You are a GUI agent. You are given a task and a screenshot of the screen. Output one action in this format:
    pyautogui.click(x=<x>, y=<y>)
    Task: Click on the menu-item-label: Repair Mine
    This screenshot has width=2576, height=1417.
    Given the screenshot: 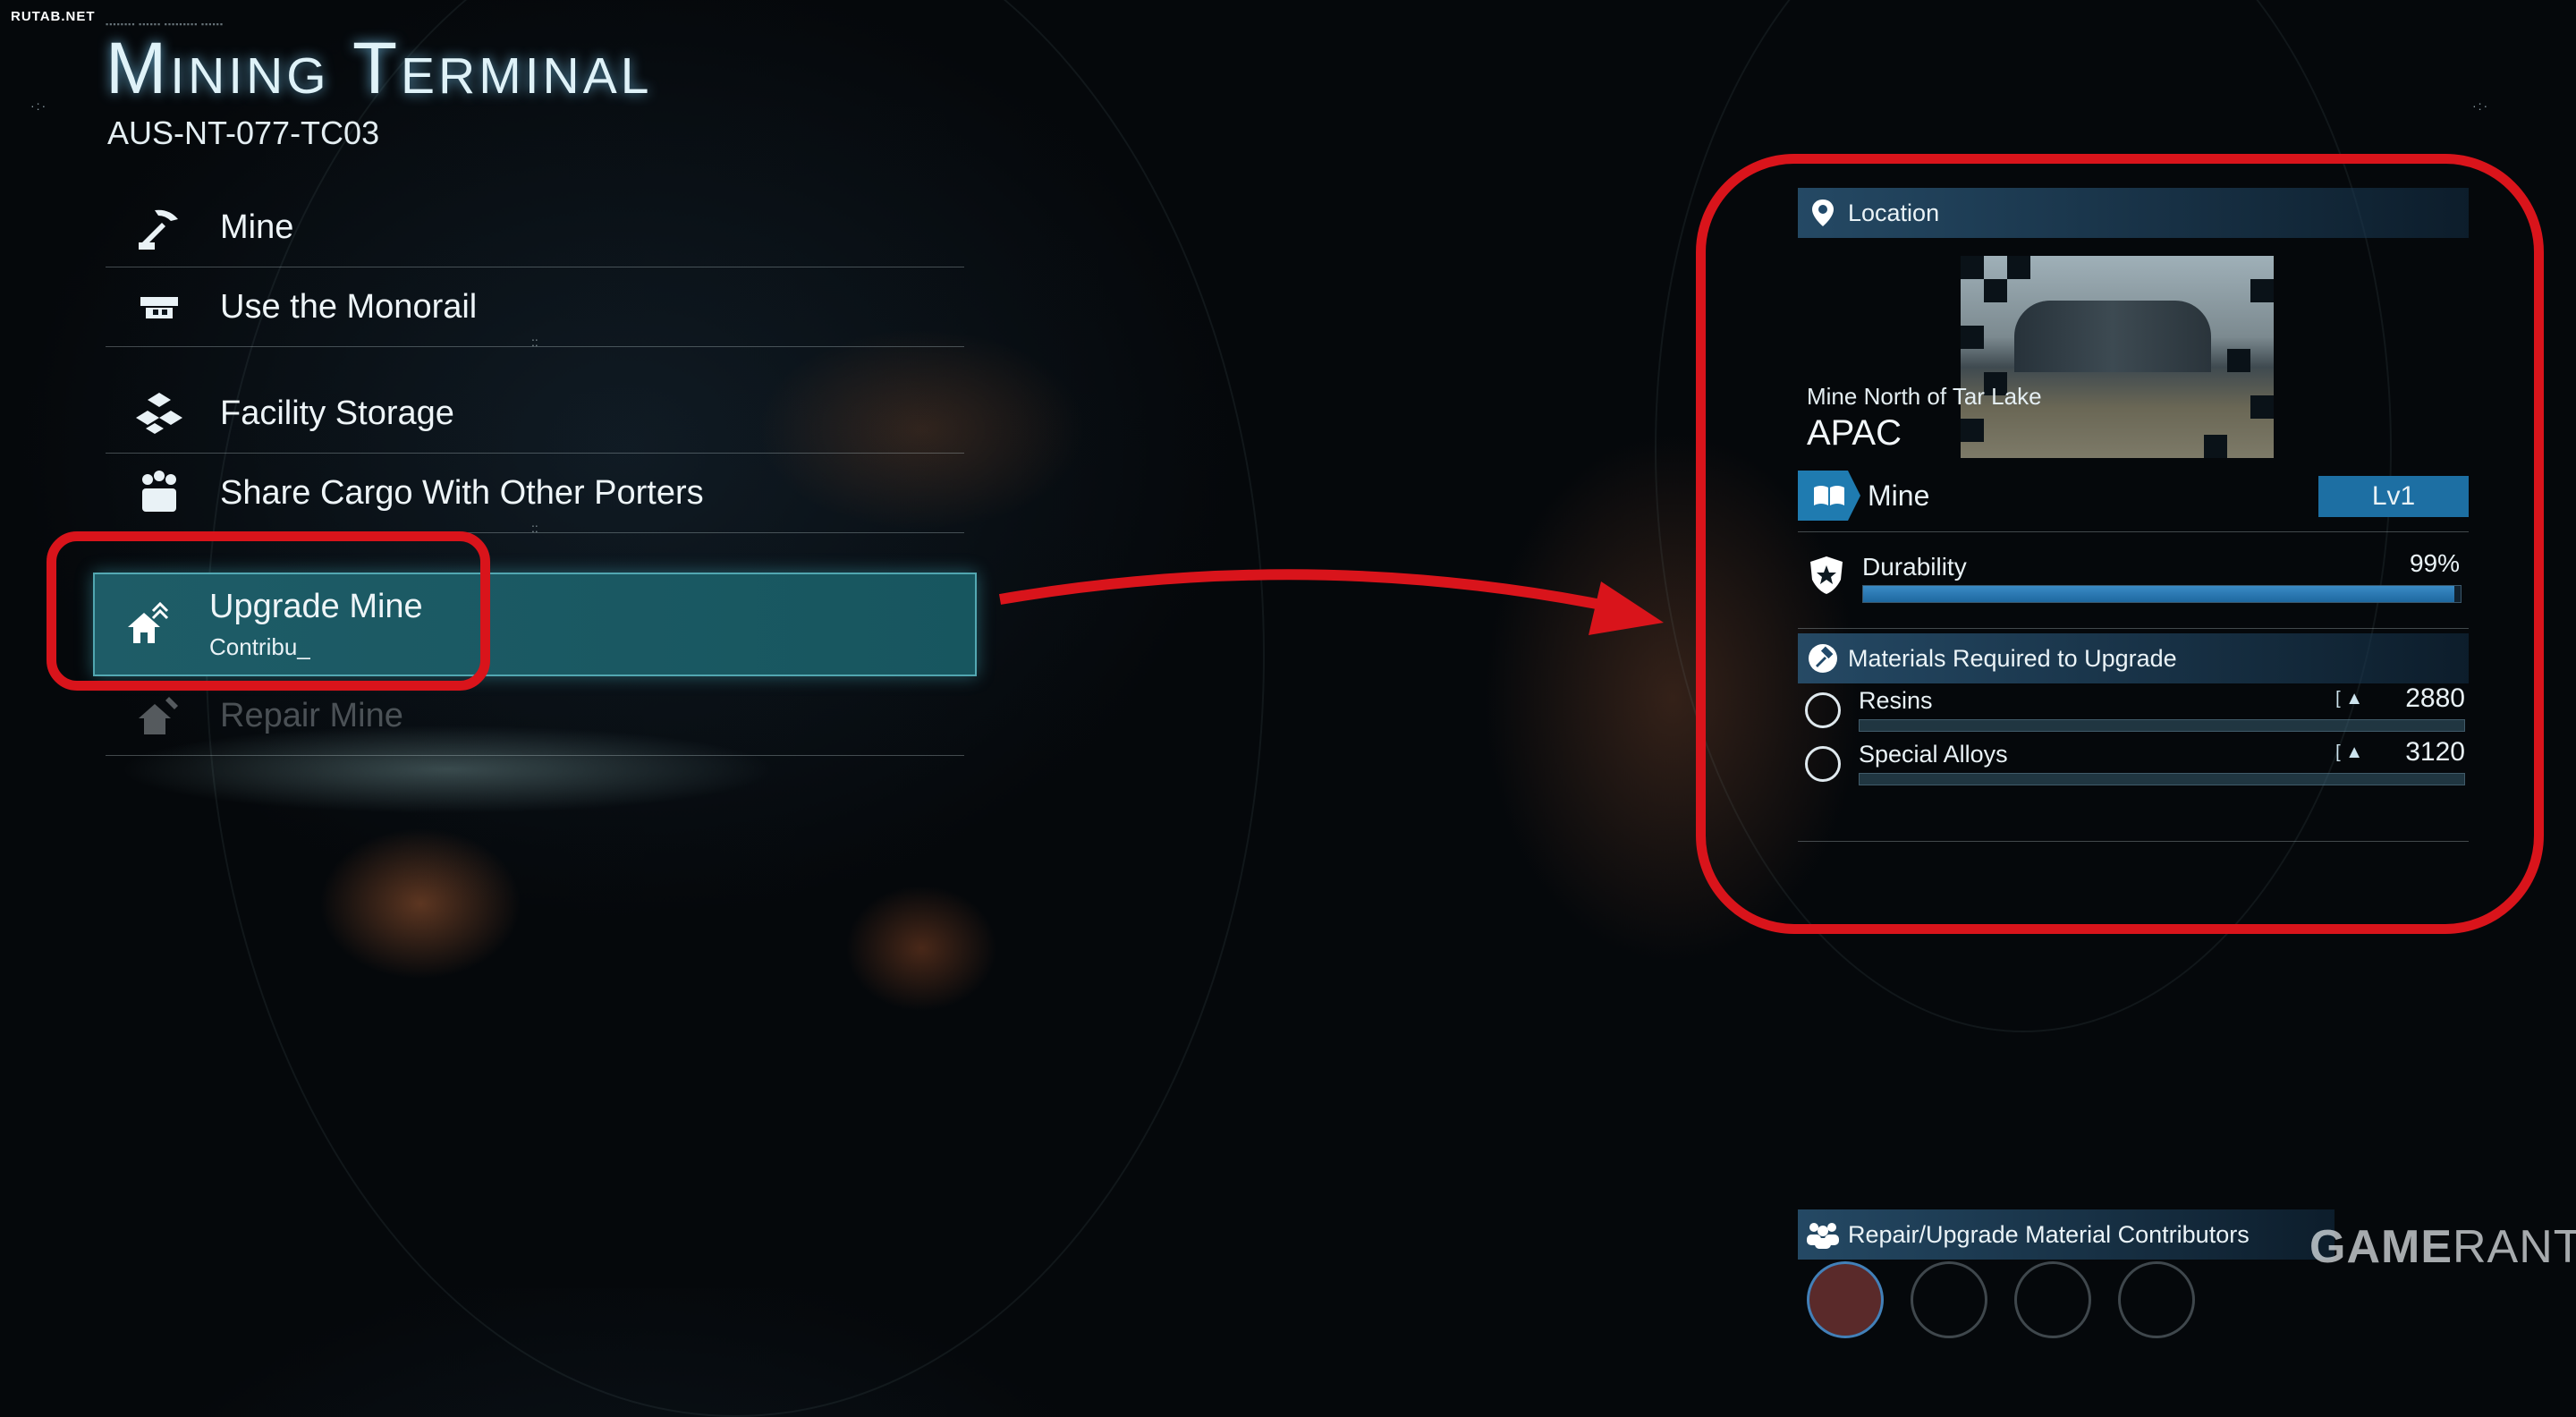 What is the action you would take?
    pyautogui.click(x=311, y=715)
    